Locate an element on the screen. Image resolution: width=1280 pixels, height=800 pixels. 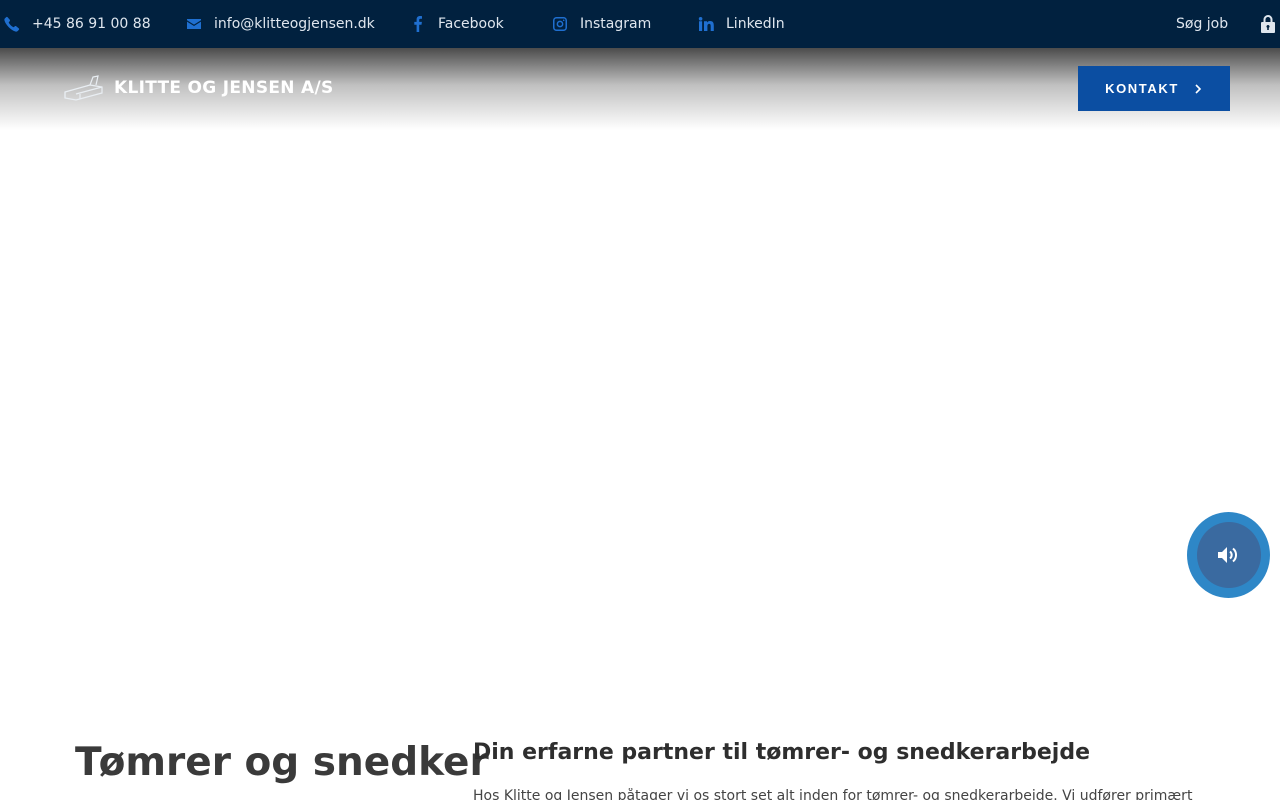
logo-text: KLITTE OG JENSEN A/S is located at coordinates (224, 88).